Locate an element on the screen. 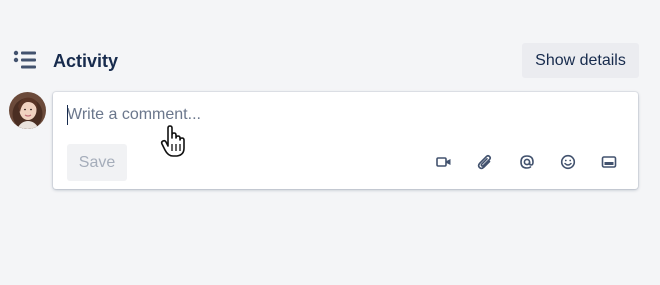  save-button: Save is located at coordinates (97, 162).